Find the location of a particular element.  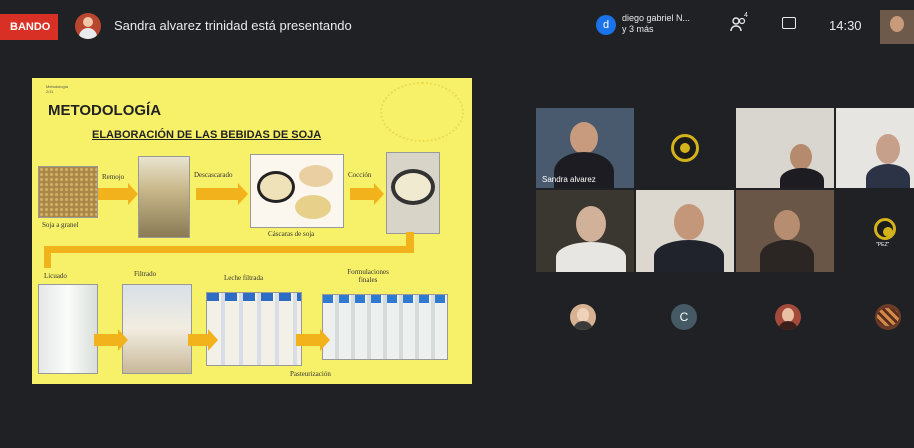

photo-licuado-blender is located at coordinates (68, 329).